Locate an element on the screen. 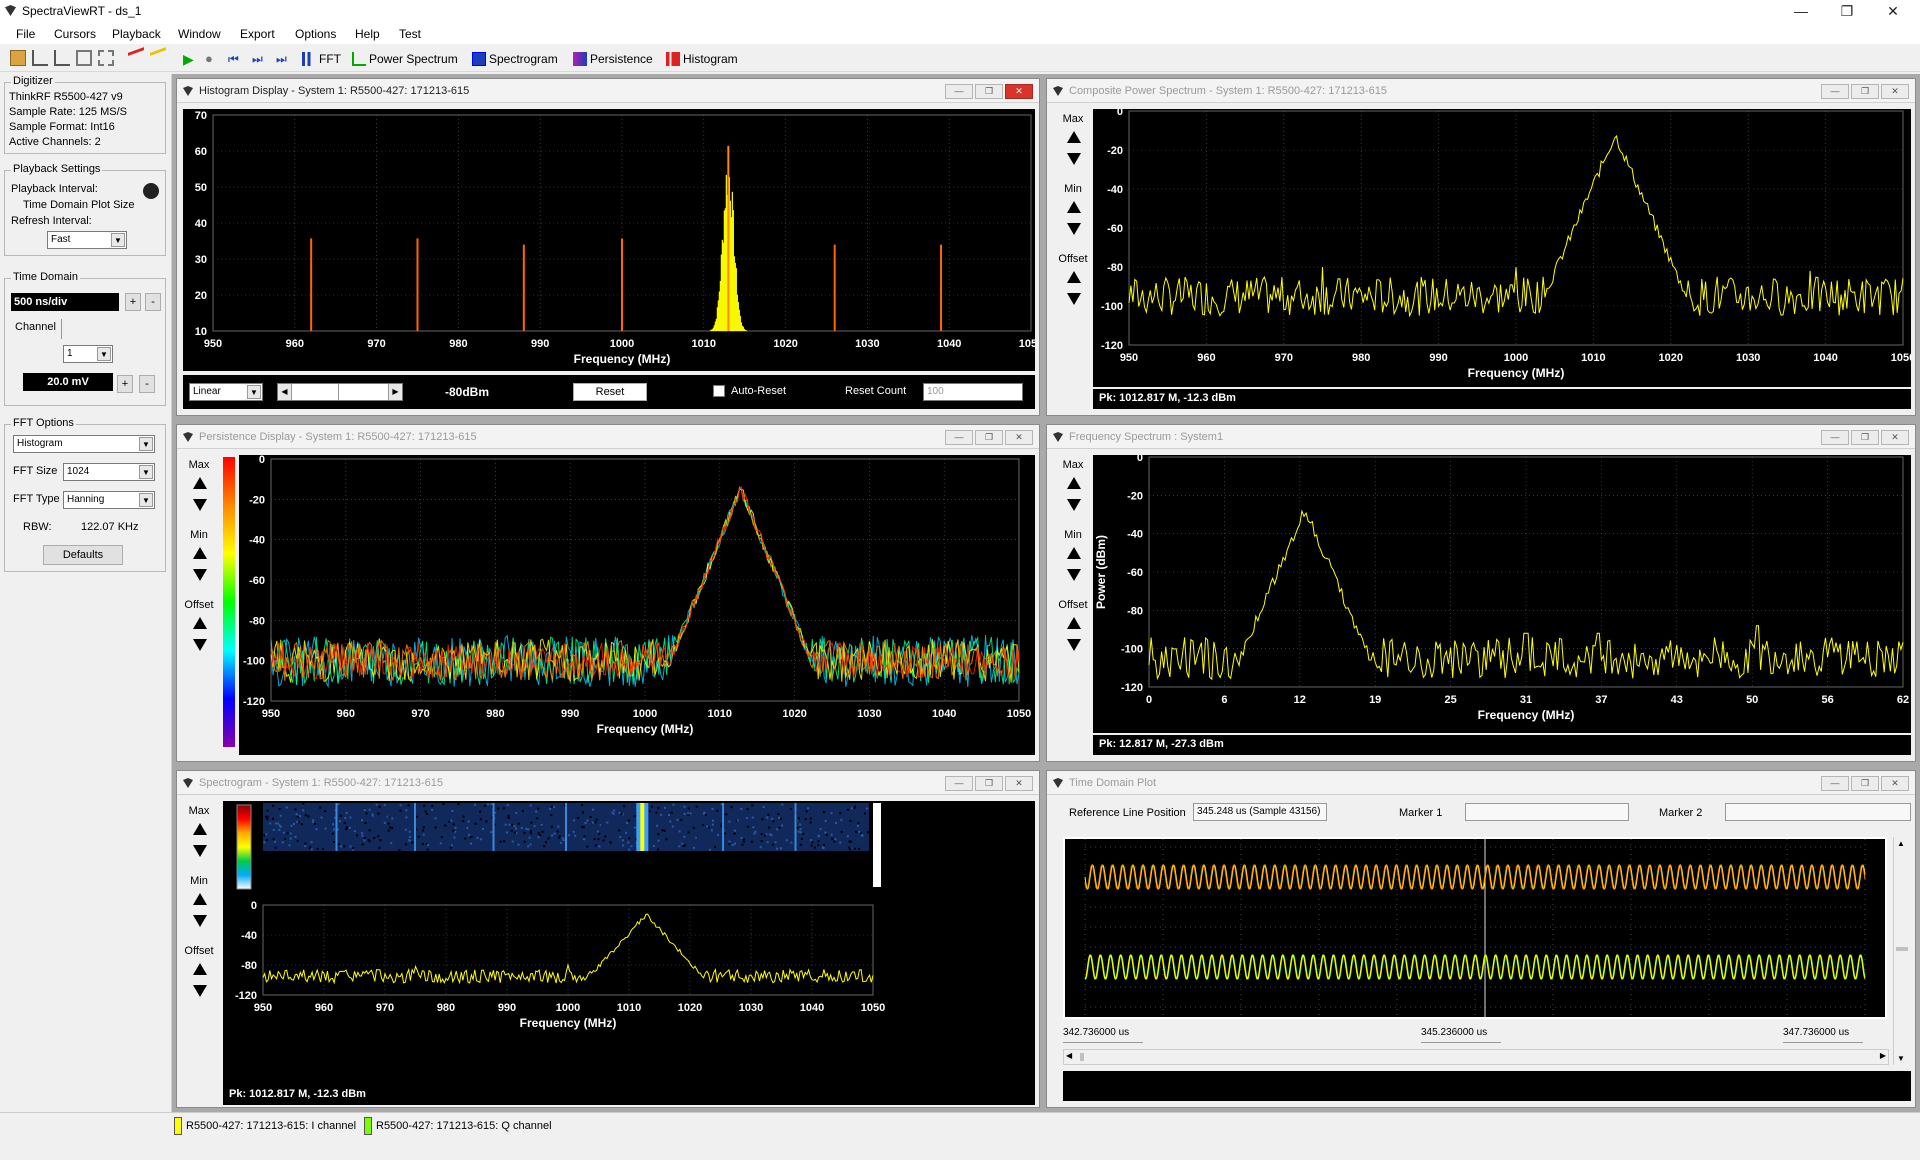 This screenshot has width=1920, height=1160. time-domain-plot is located at coordinates (1475, 928).